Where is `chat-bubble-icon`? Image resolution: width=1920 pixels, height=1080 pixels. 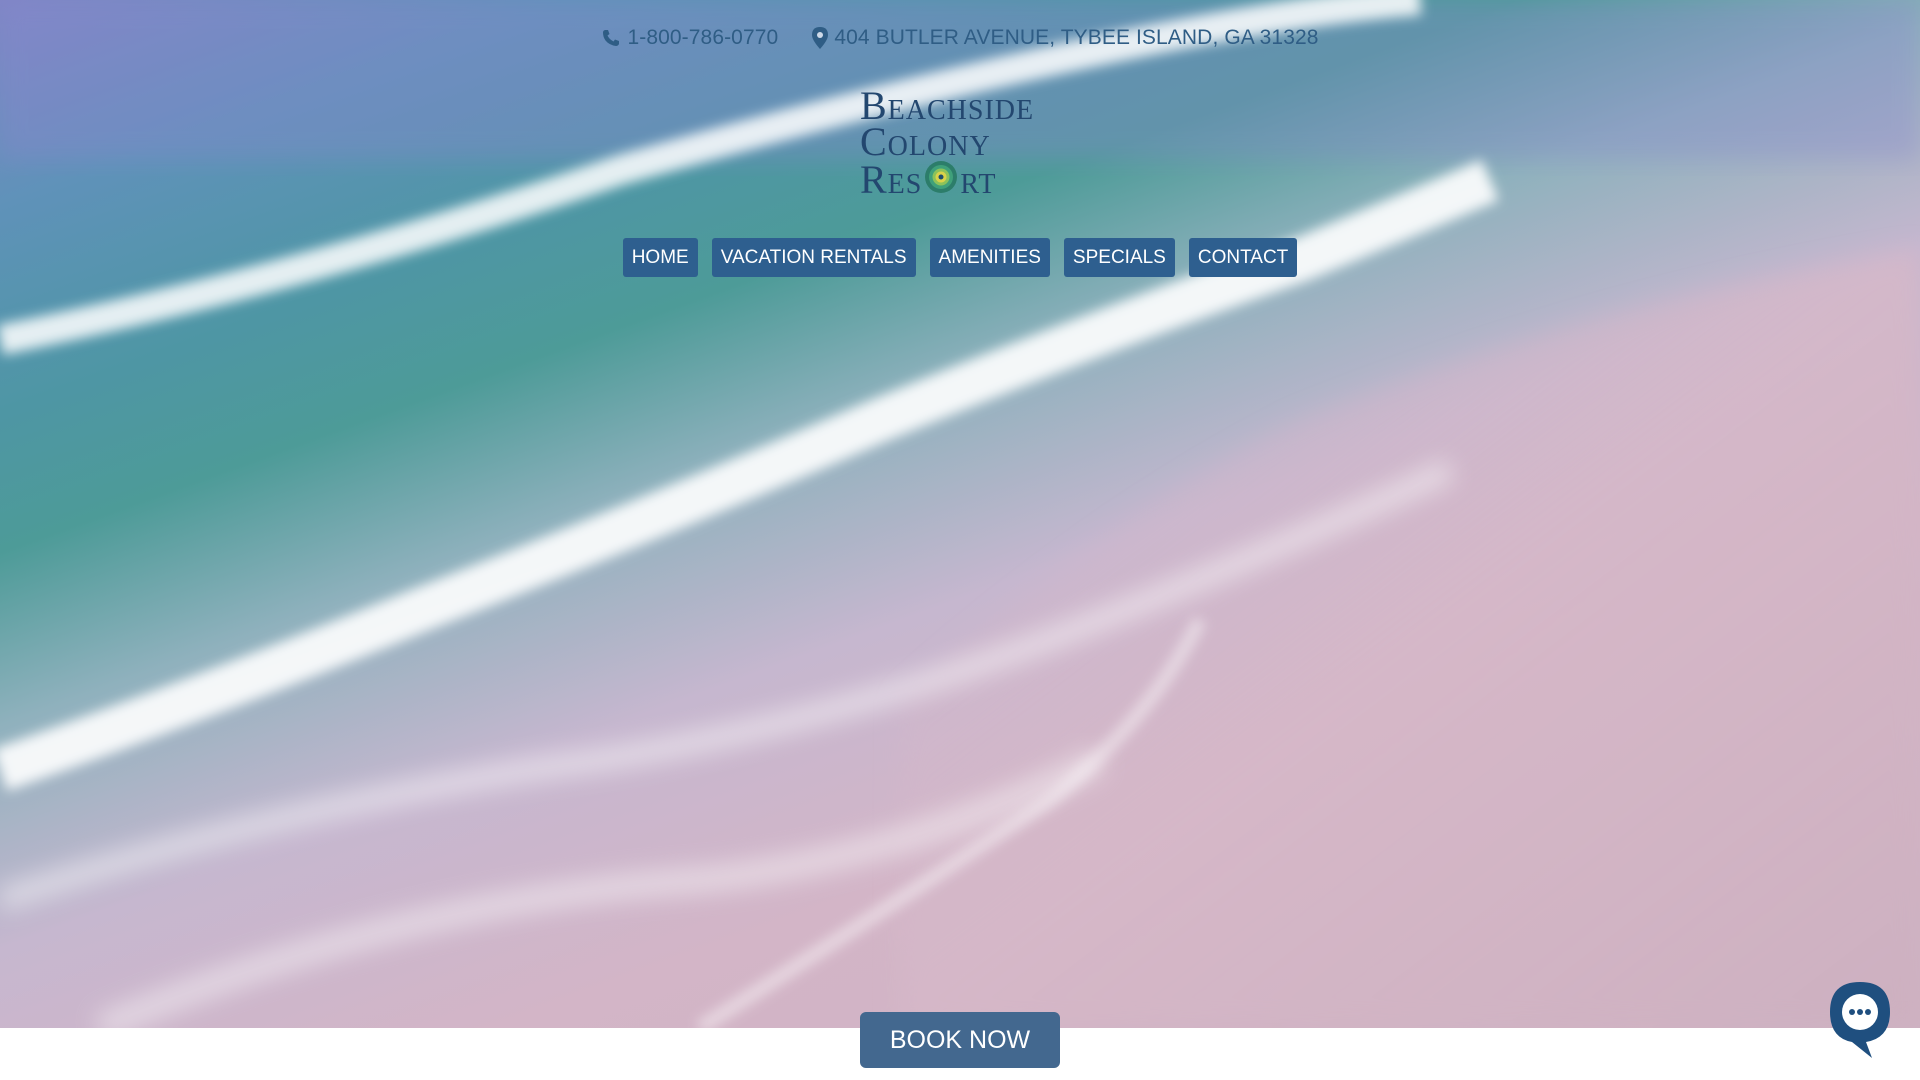 chat-bubble-icon is located at coordinates (1860, 1023).